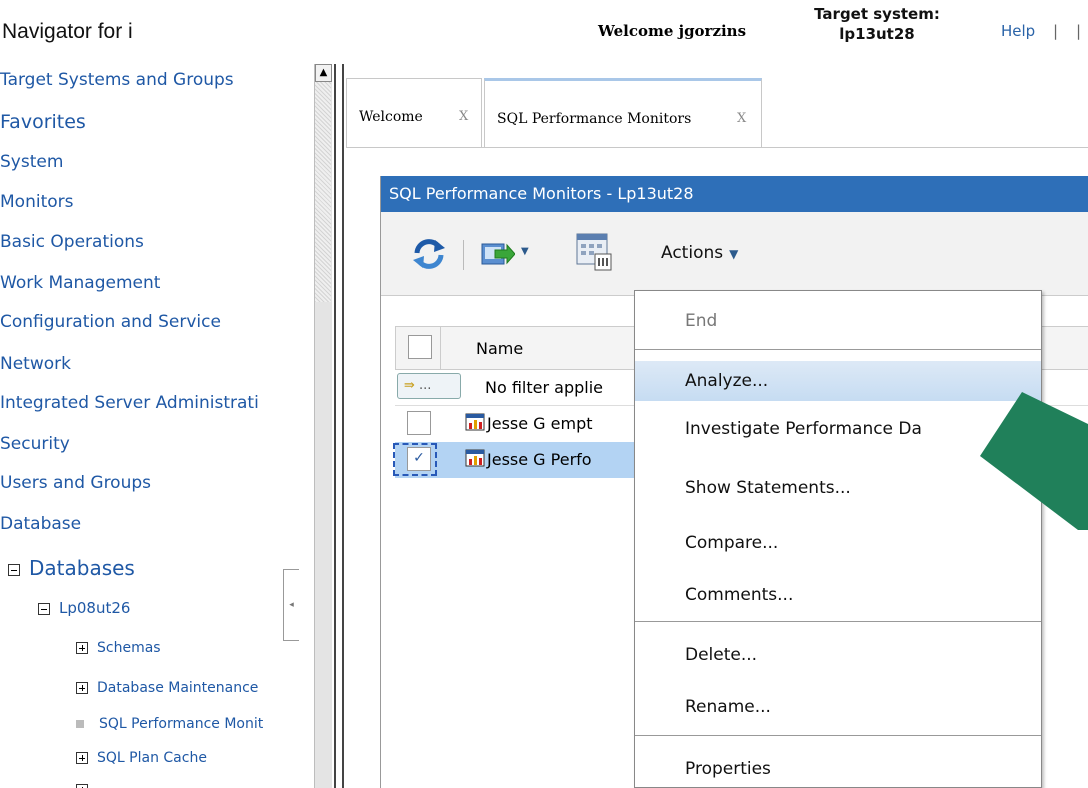 The image size is (1088, 788). I want to click on row-checkbox-checked: ✓, so click(419, 459).